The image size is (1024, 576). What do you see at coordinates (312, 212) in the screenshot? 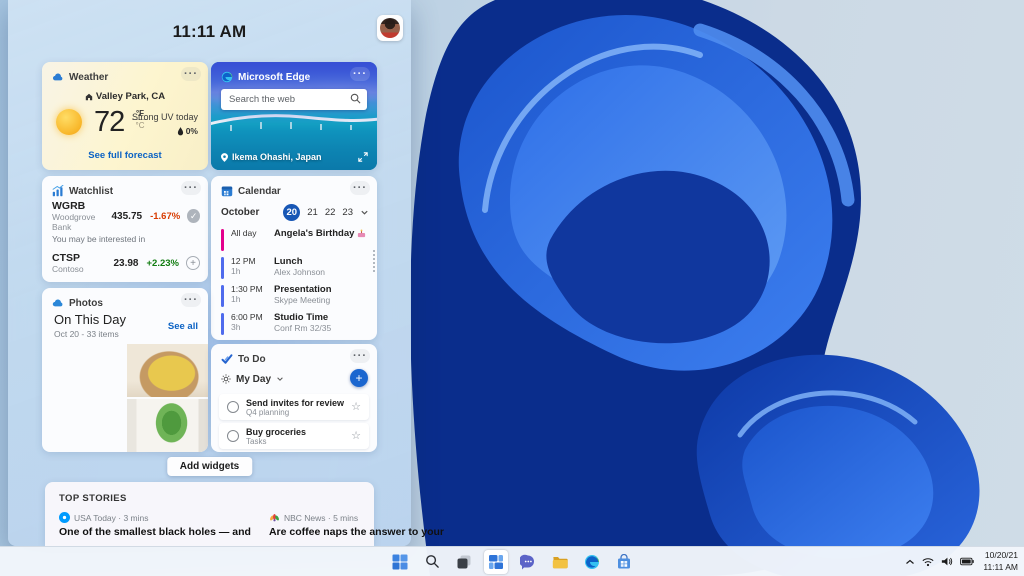
I see `calendar-date: 21` at bounding box center [312, 212].